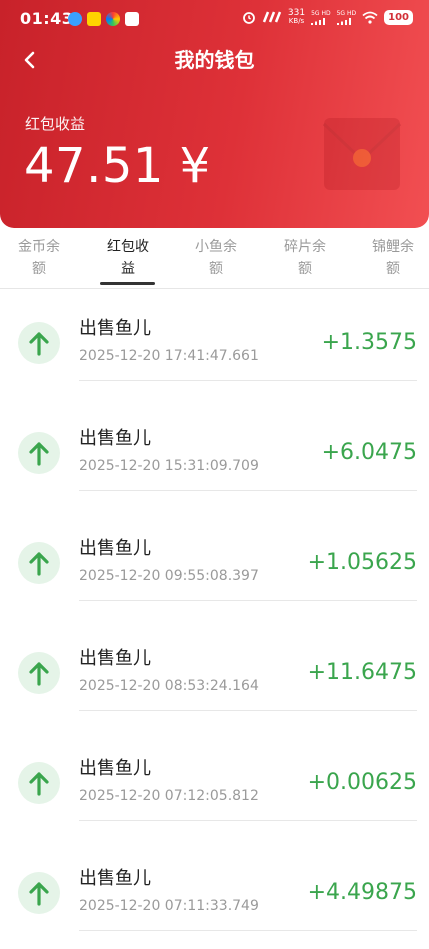 This screenshot has width=429, height=949. What do you see at coordinates (362, 154) in the screenshot?
I see `red-envelope-icon` at bounding box center [362, 154].